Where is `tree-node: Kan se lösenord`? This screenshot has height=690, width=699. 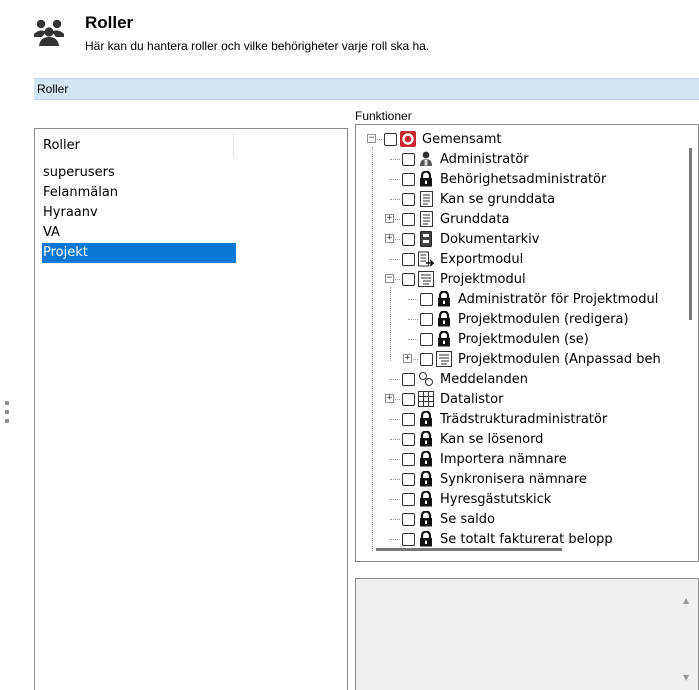 tree-node: Kan se lösenord is located at coordinates (472, 439).